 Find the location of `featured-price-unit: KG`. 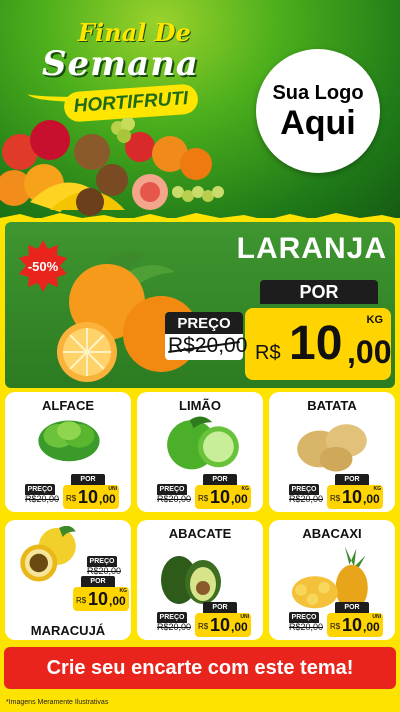

featured-price-unit: KG is located at coordinates (375, 320).